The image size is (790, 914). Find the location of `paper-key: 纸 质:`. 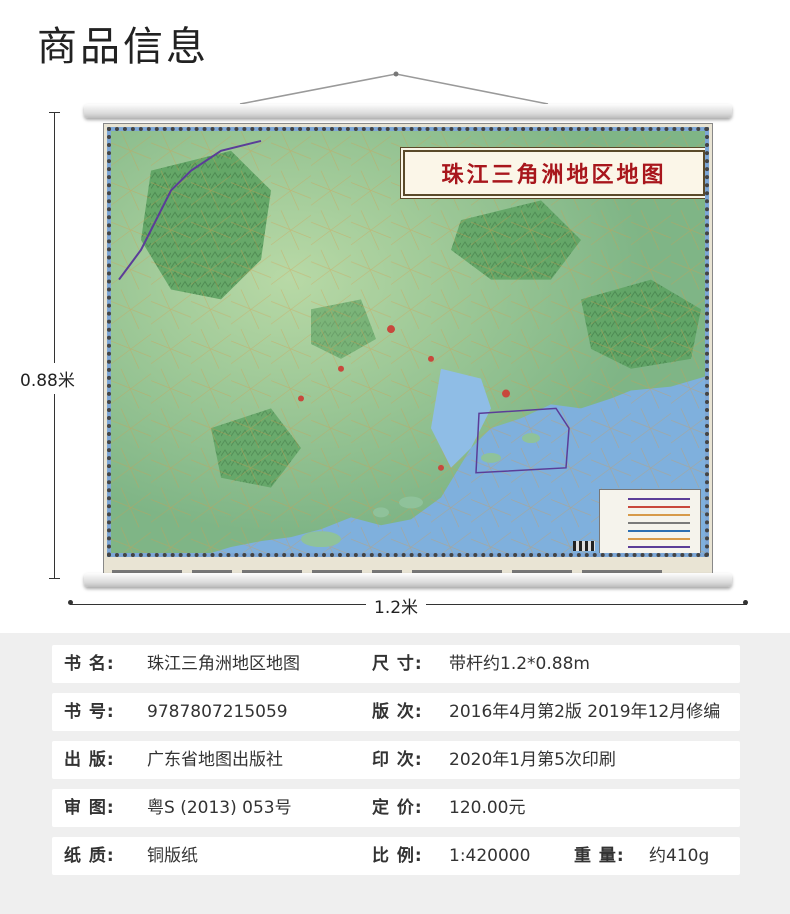

paper-key: 纸 质: is located at coordinates (89, 856).